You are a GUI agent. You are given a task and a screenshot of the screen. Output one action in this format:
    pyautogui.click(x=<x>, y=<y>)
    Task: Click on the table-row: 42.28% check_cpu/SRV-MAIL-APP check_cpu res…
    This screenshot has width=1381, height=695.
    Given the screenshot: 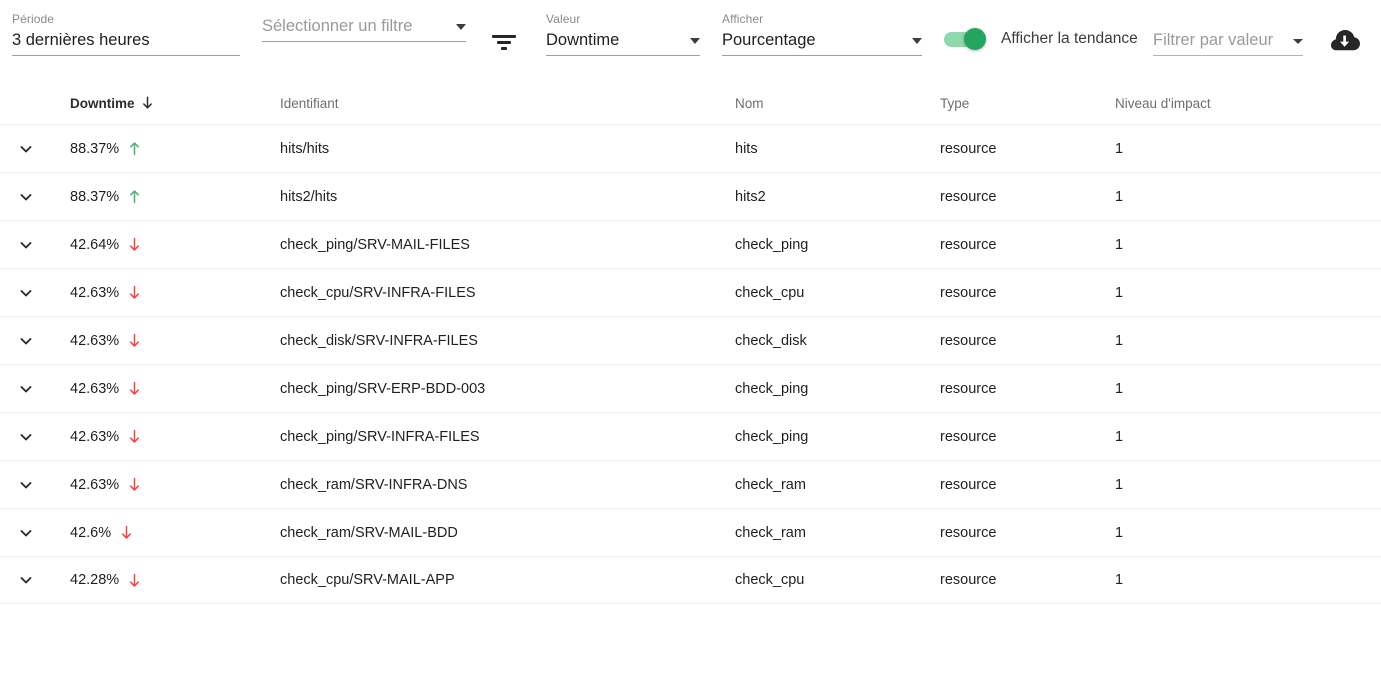 What is the action you would take?
    pyautogui.click(x=690, y=580)
    